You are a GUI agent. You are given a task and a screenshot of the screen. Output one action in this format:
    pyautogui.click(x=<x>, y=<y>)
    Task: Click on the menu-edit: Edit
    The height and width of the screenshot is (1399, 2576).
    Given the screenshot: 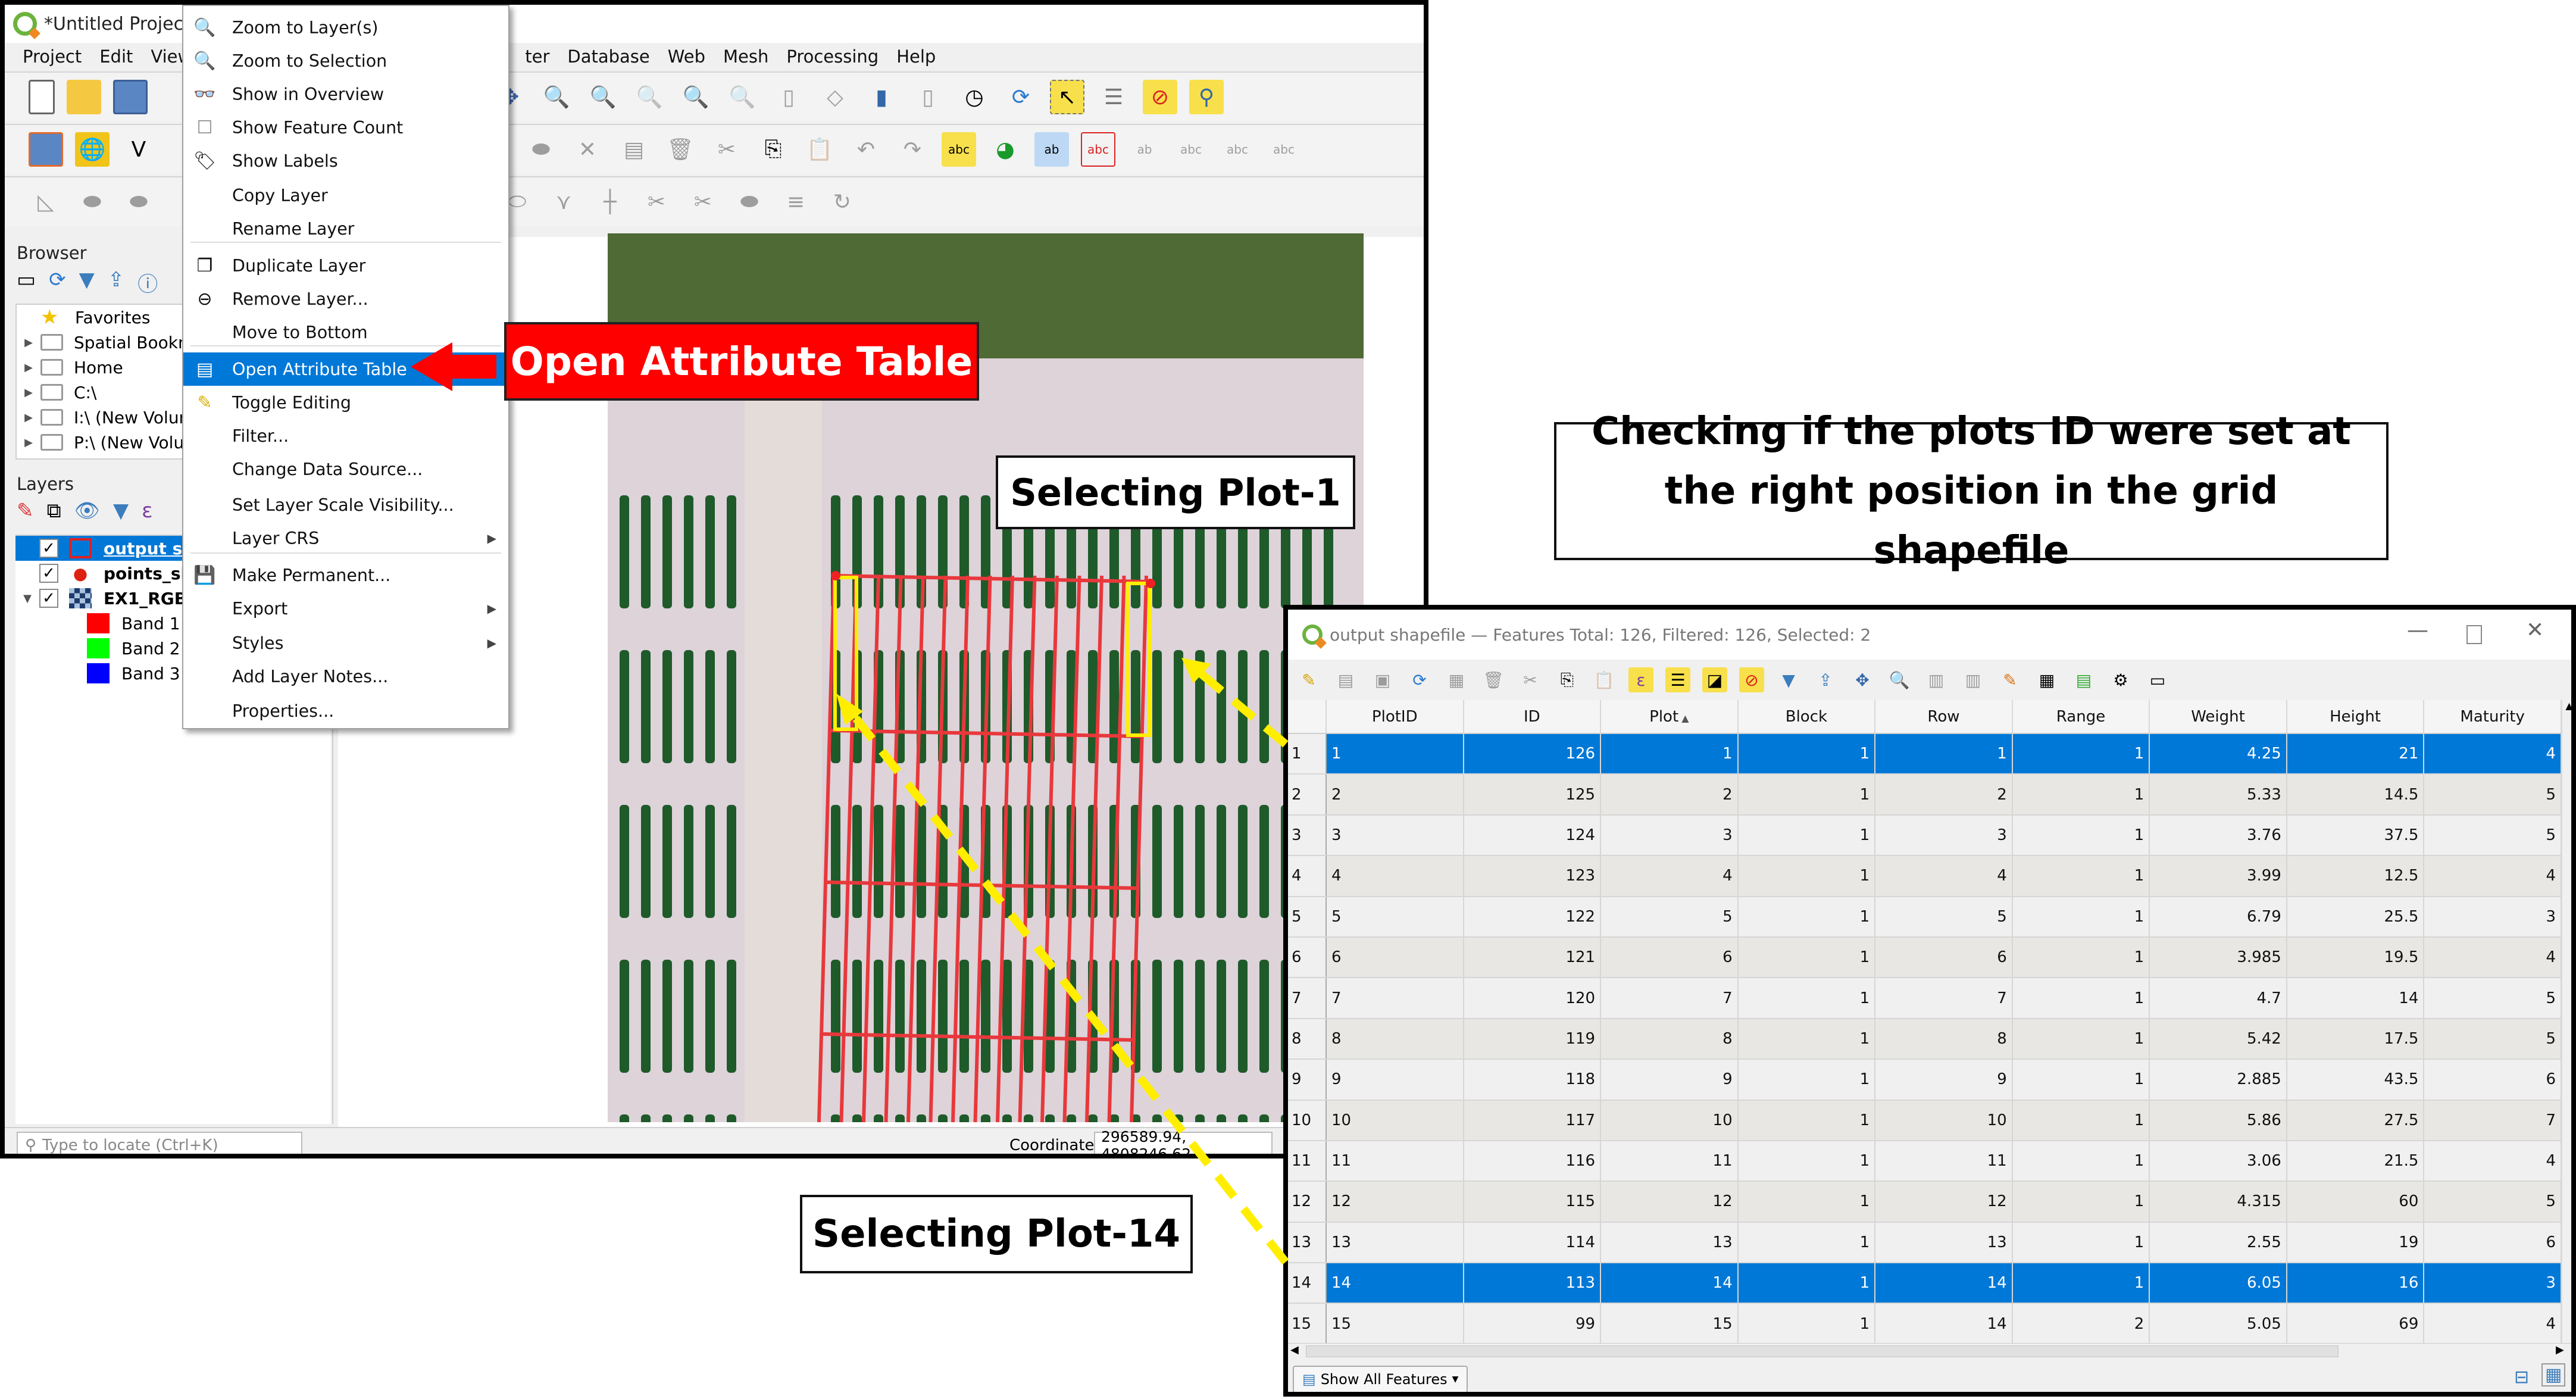 What is the action you would take?
    pyautogui.click(x=116, y=56)
    